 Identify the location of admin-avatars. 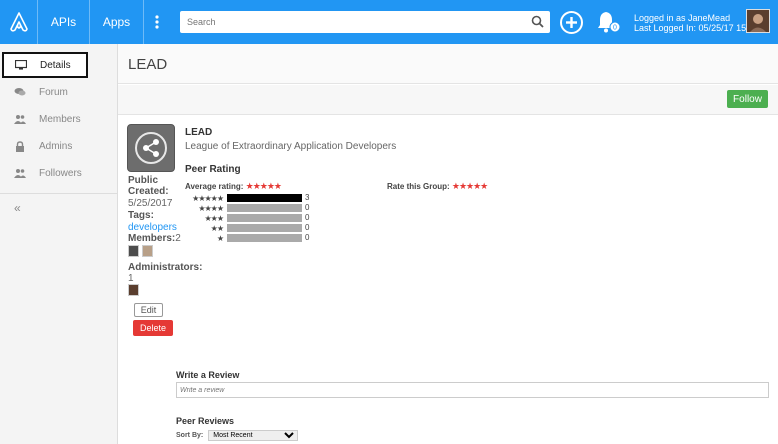
(135, 291).